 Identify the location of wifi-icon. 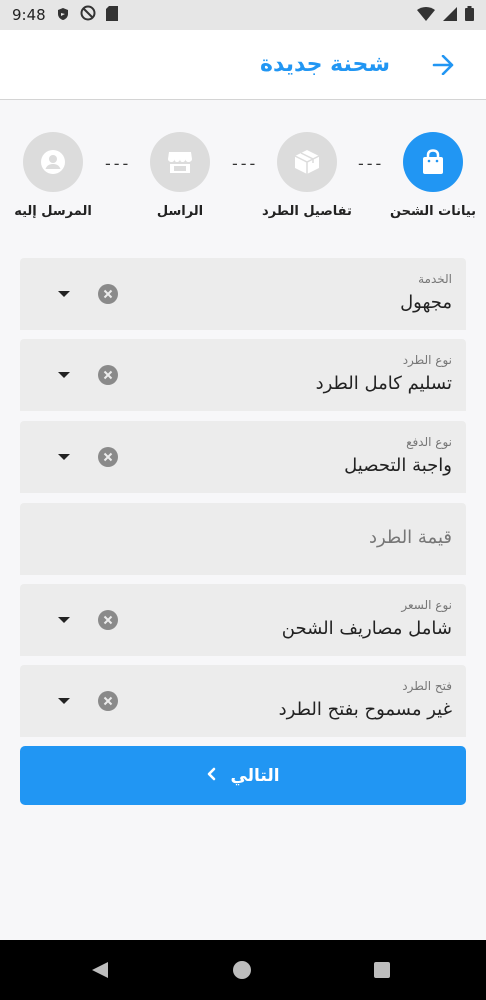
(426, 15).